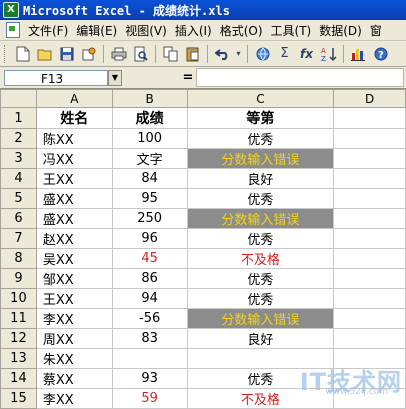 This screenshot has width=406, height=409. What do you see at coordinates (74, 238) in the screenshot?
I see `cell-name: 赵XX` at bounding box center [74, 238].